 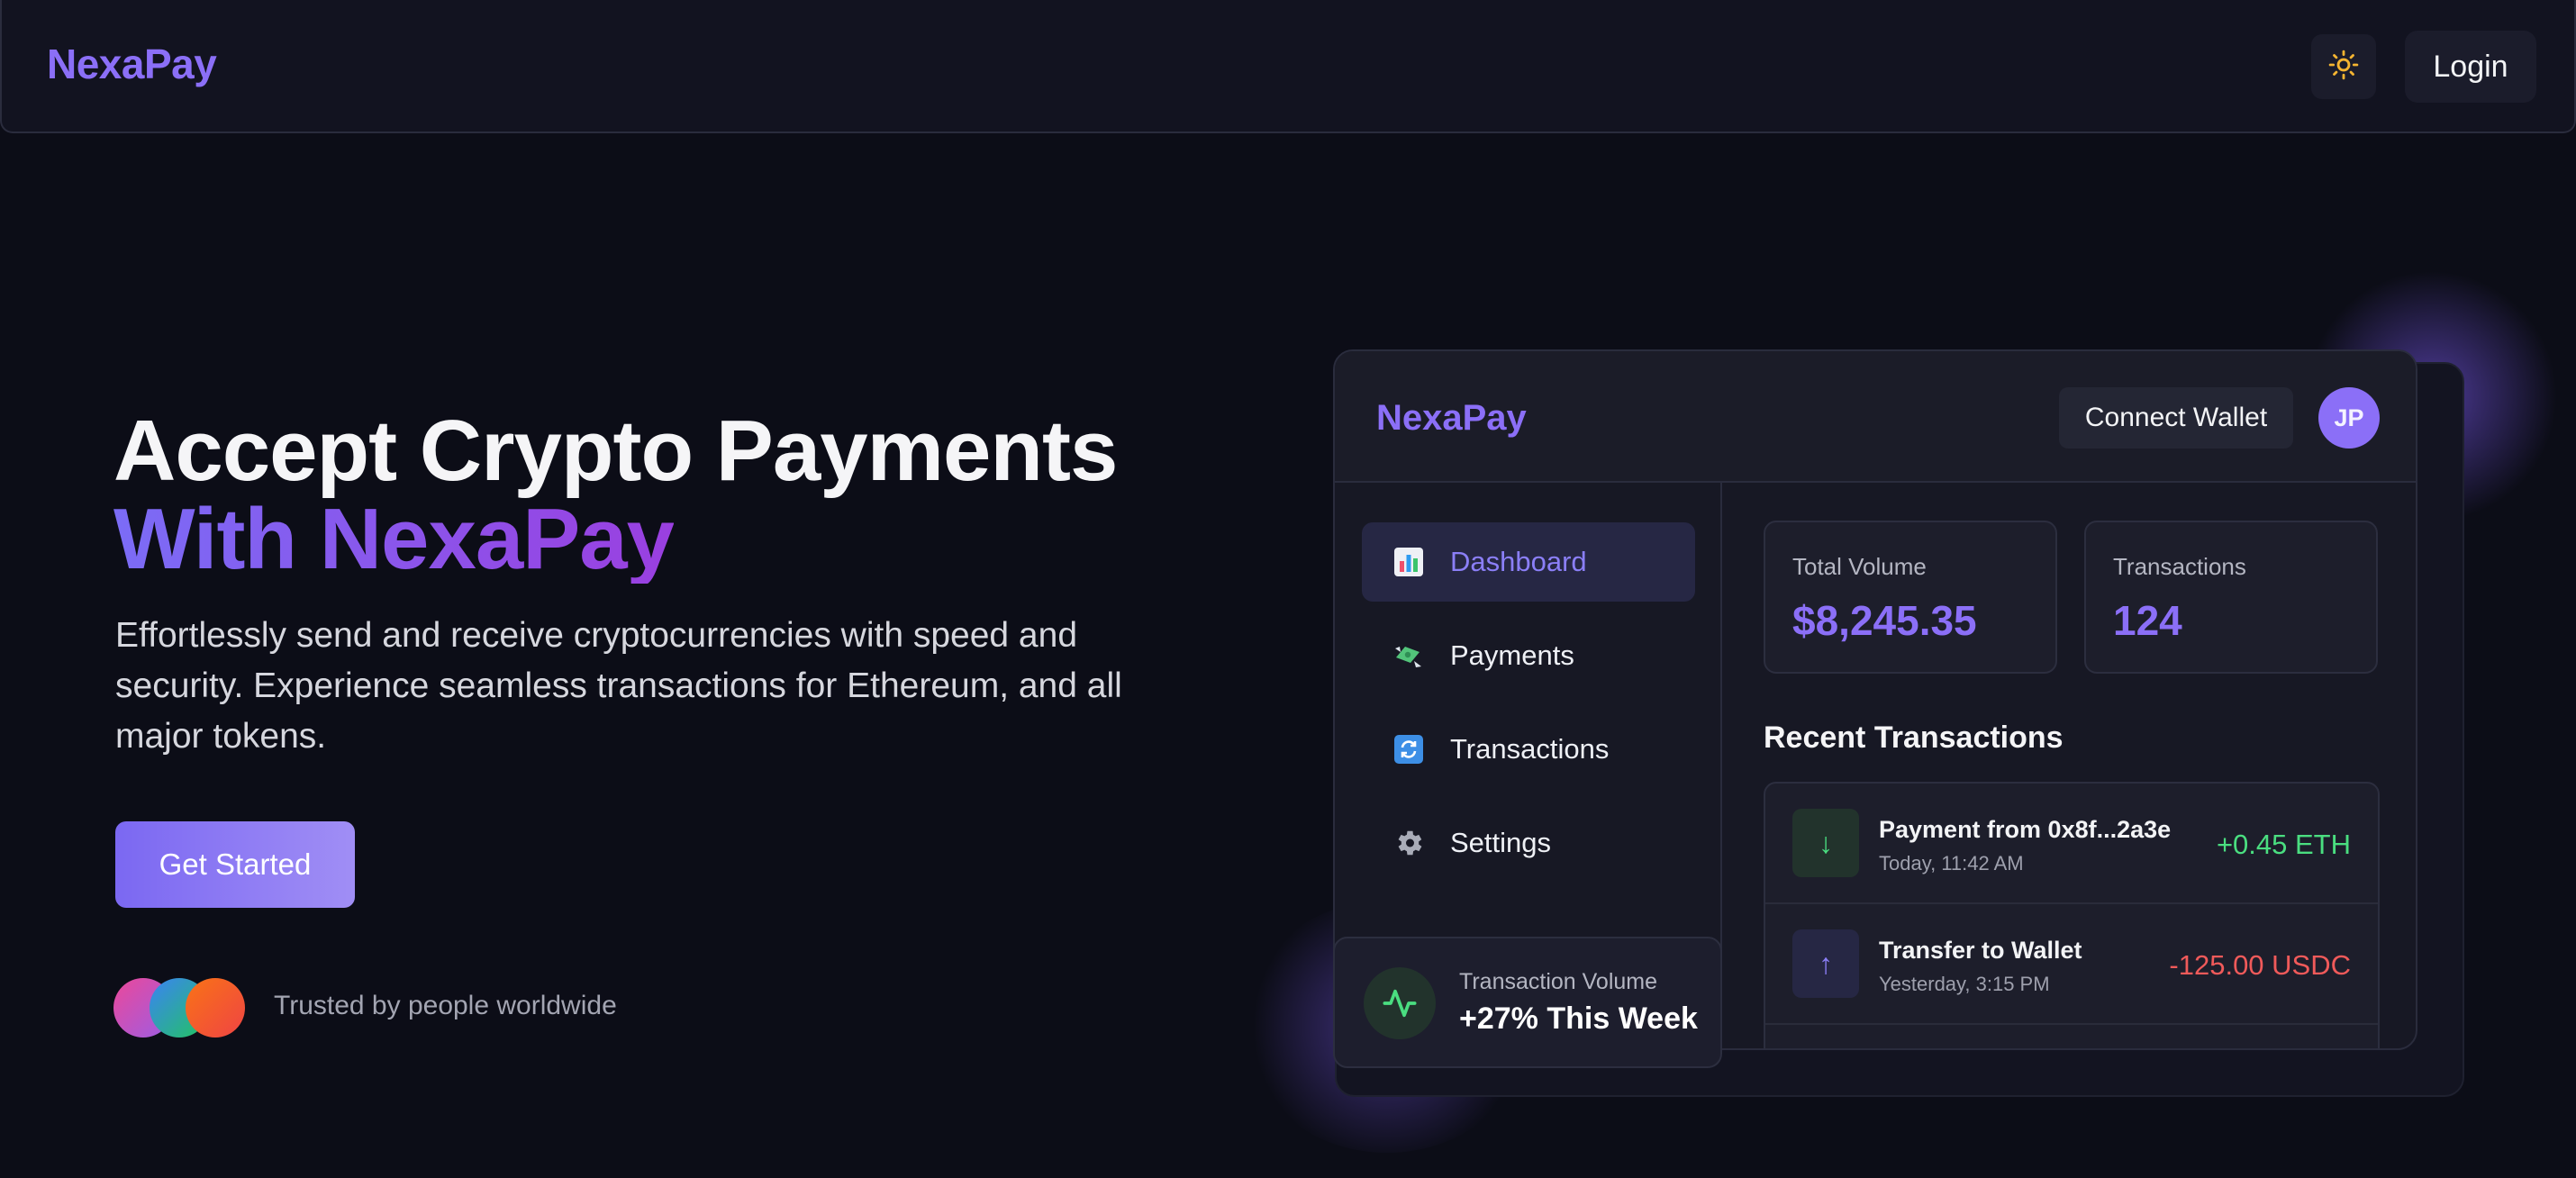 I want to click on sidebar-item-dashboard: Dashboard, so click(x=1528, y=562).